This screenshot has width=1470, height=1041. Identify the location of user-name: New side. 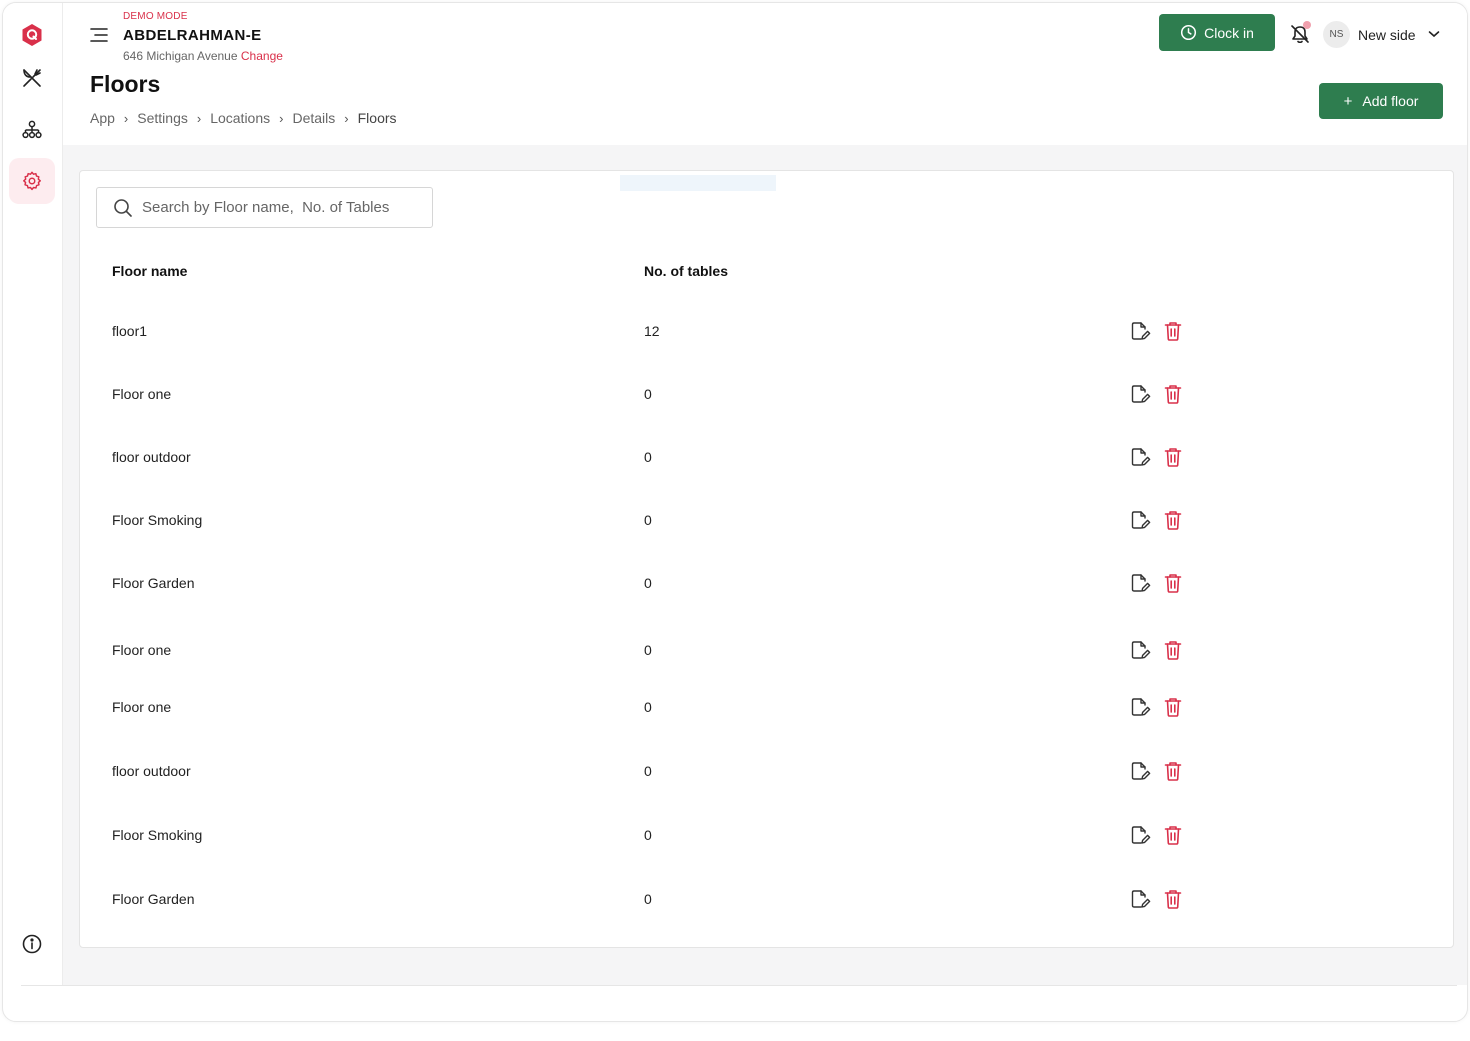
(1387, 35).